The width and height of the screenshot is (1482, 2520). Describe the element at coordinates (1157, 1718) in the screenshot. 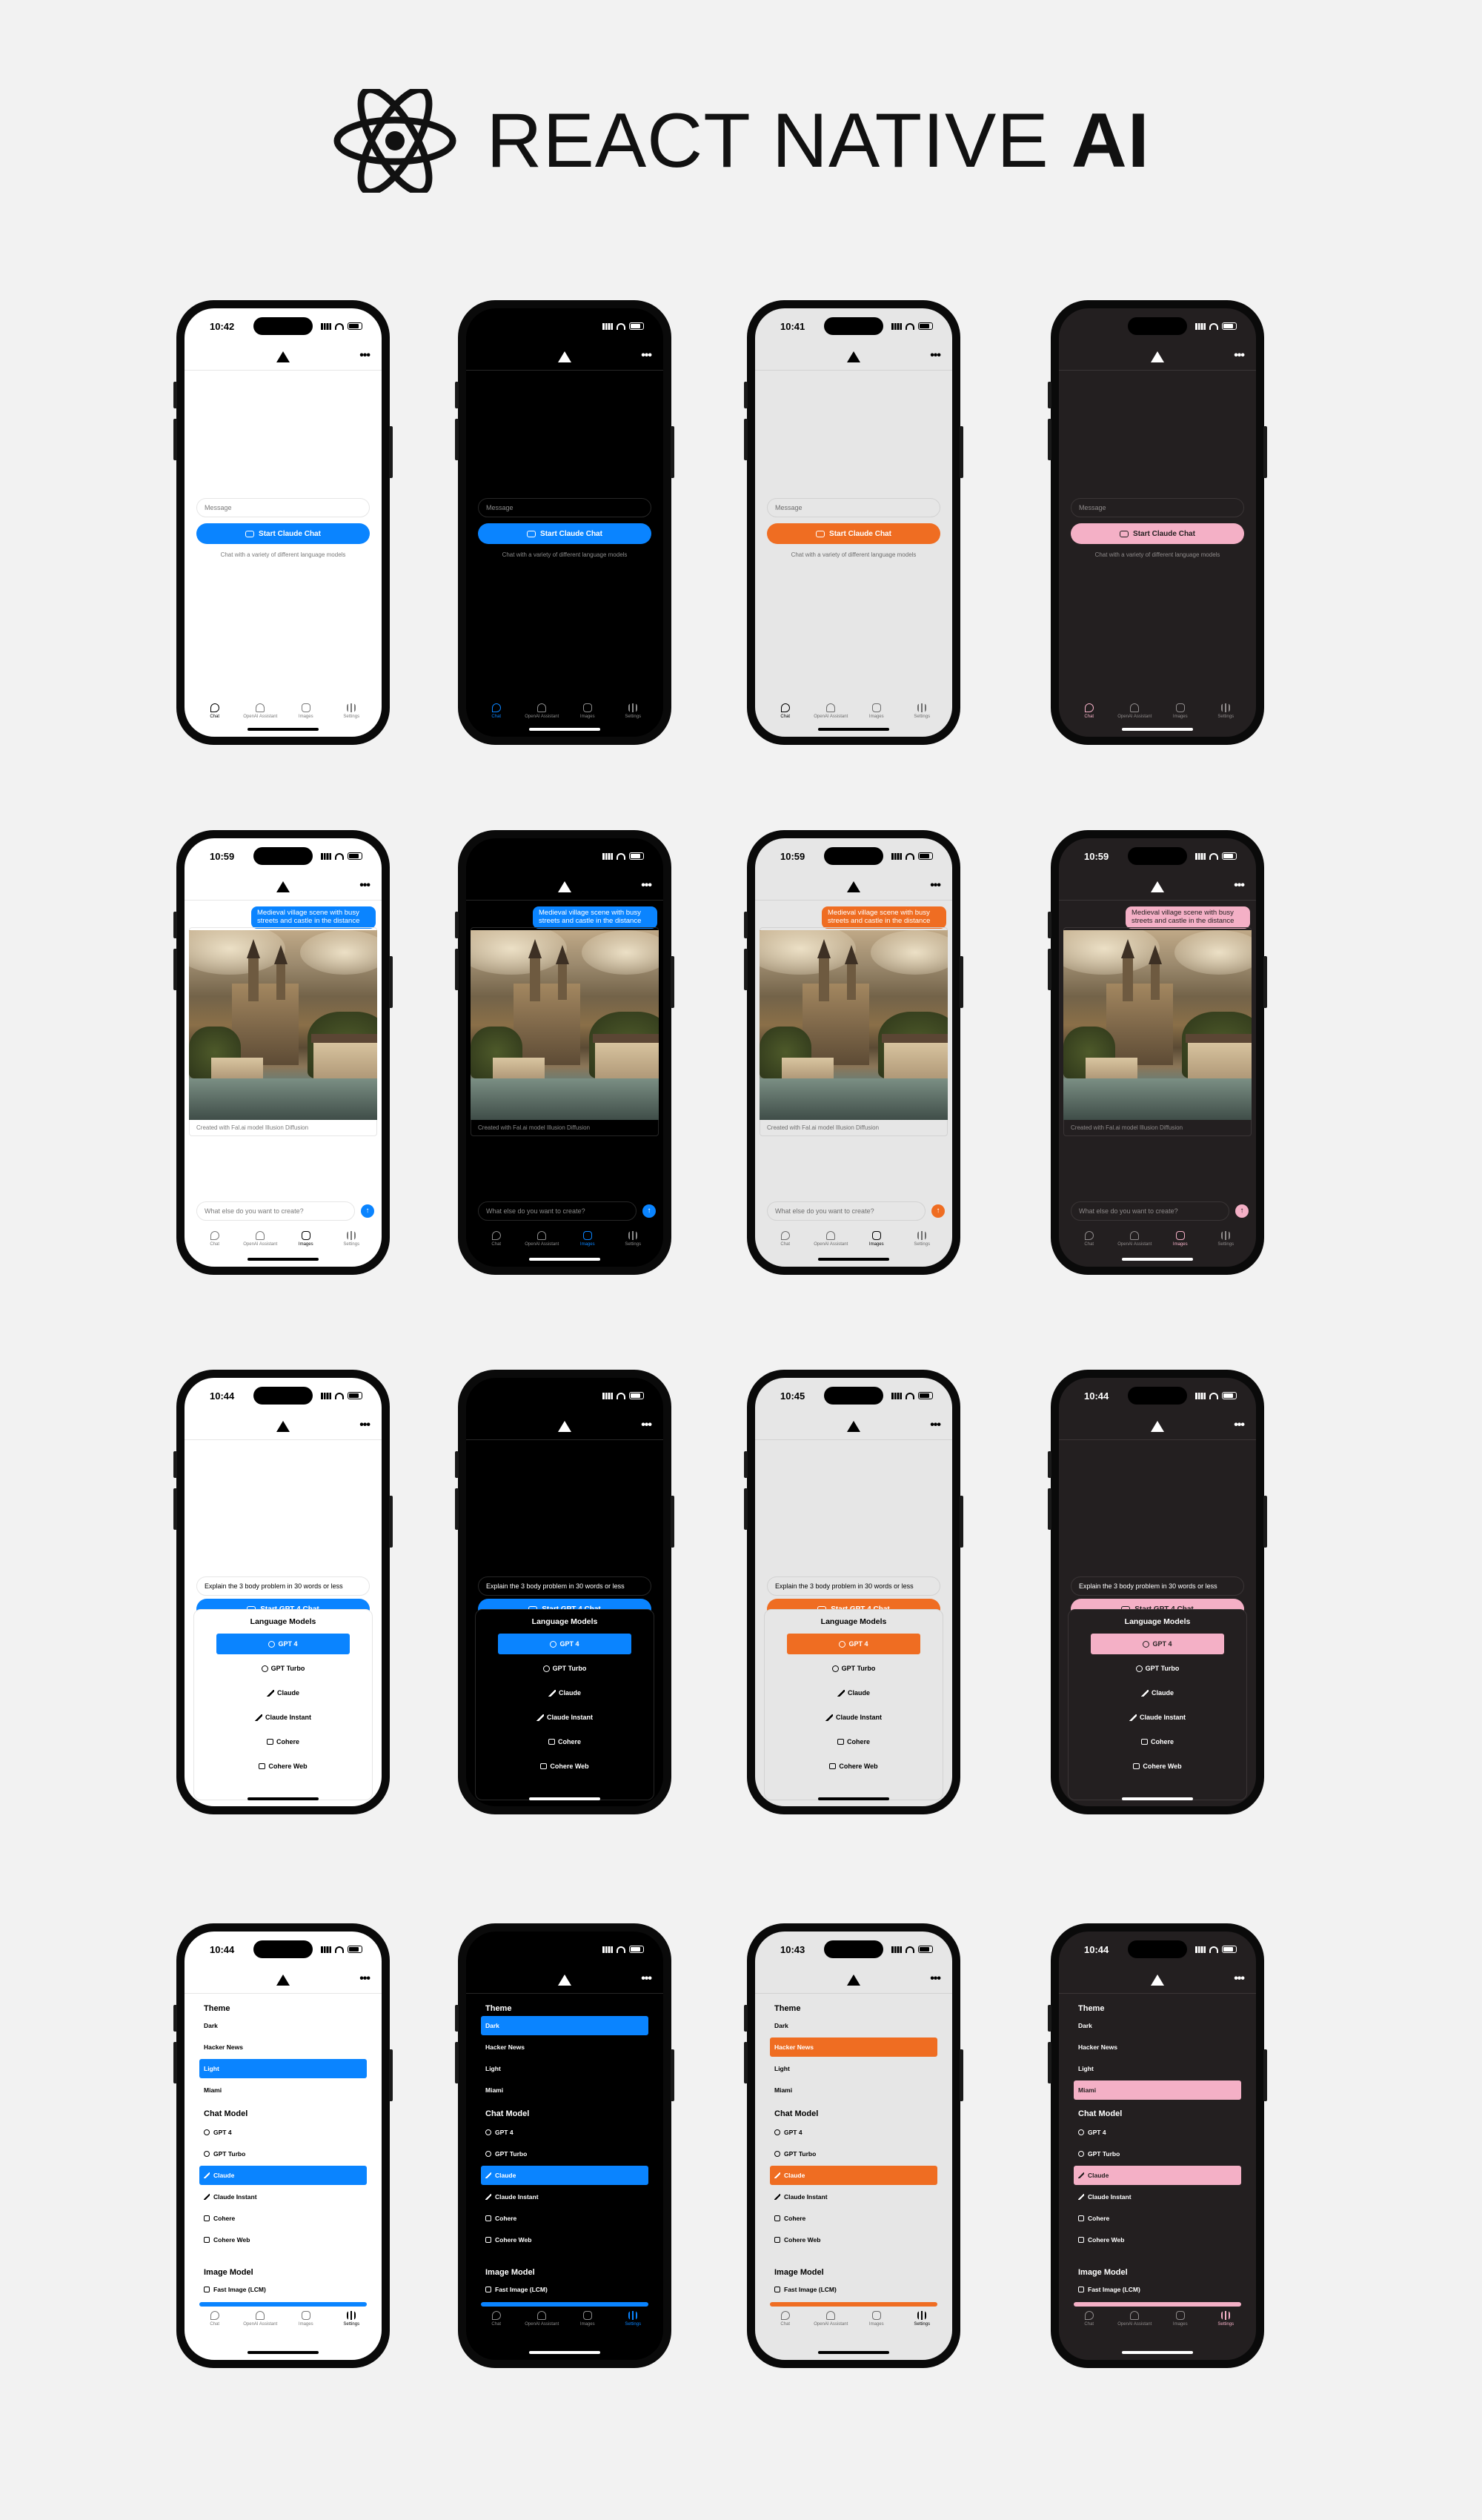

I see `model-option: Claude Instant` at that location.